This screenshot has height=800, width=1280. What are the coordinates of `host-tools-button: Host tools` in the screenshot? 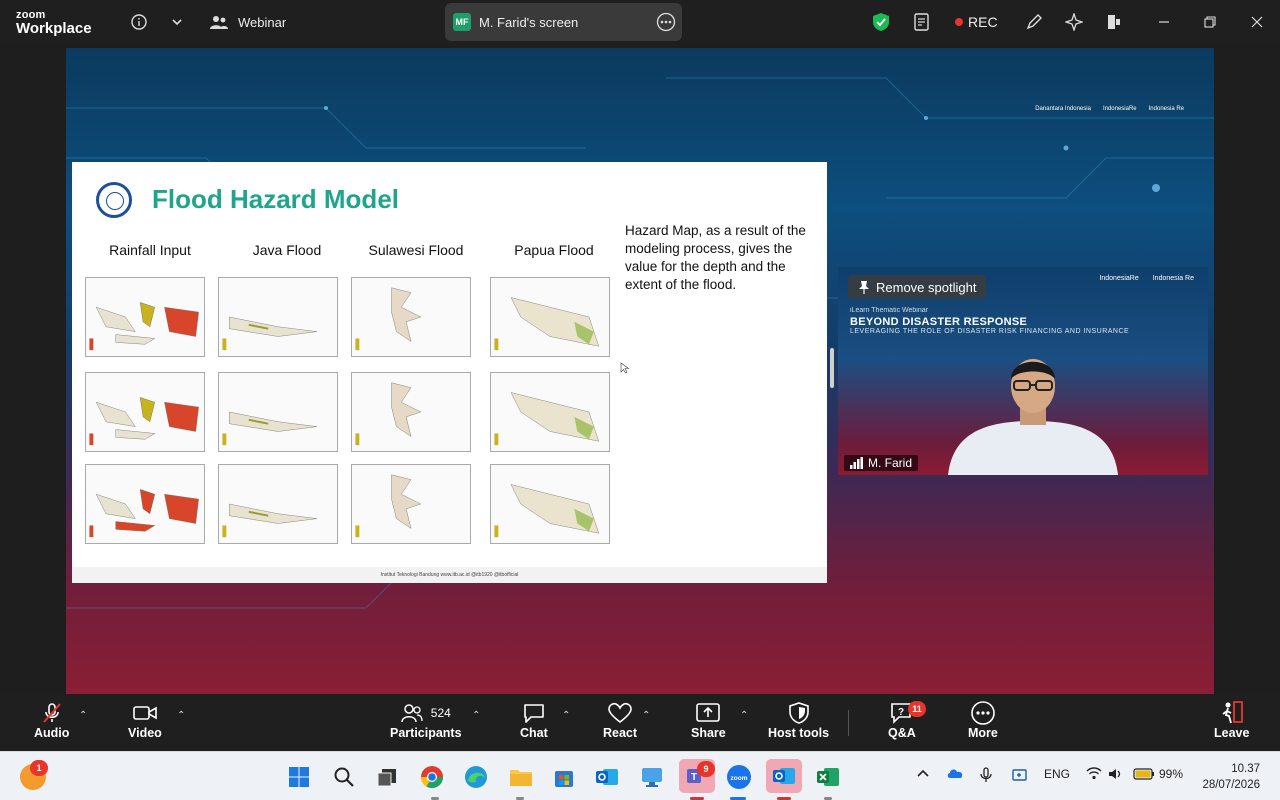 It's located at (798, 720).